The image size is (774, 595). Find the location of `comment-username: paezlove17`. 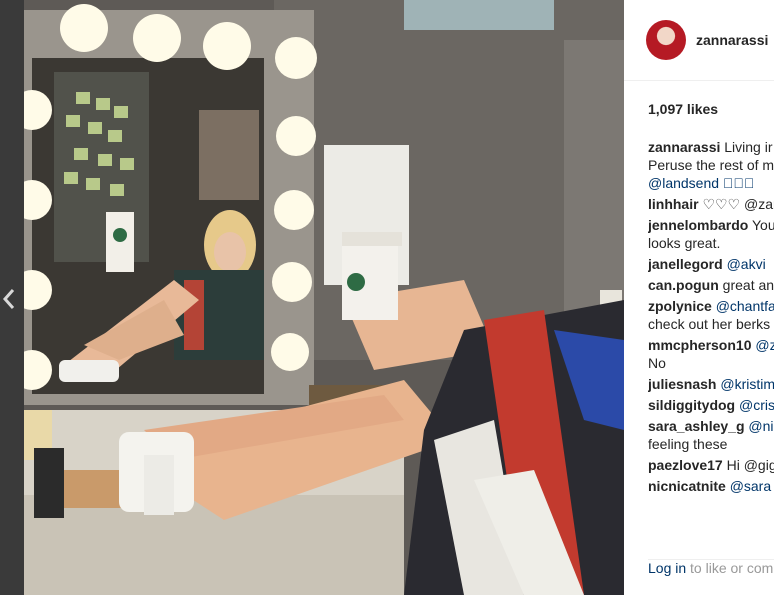

comment-username: paezlove17 is located at coordinates (685, 465).